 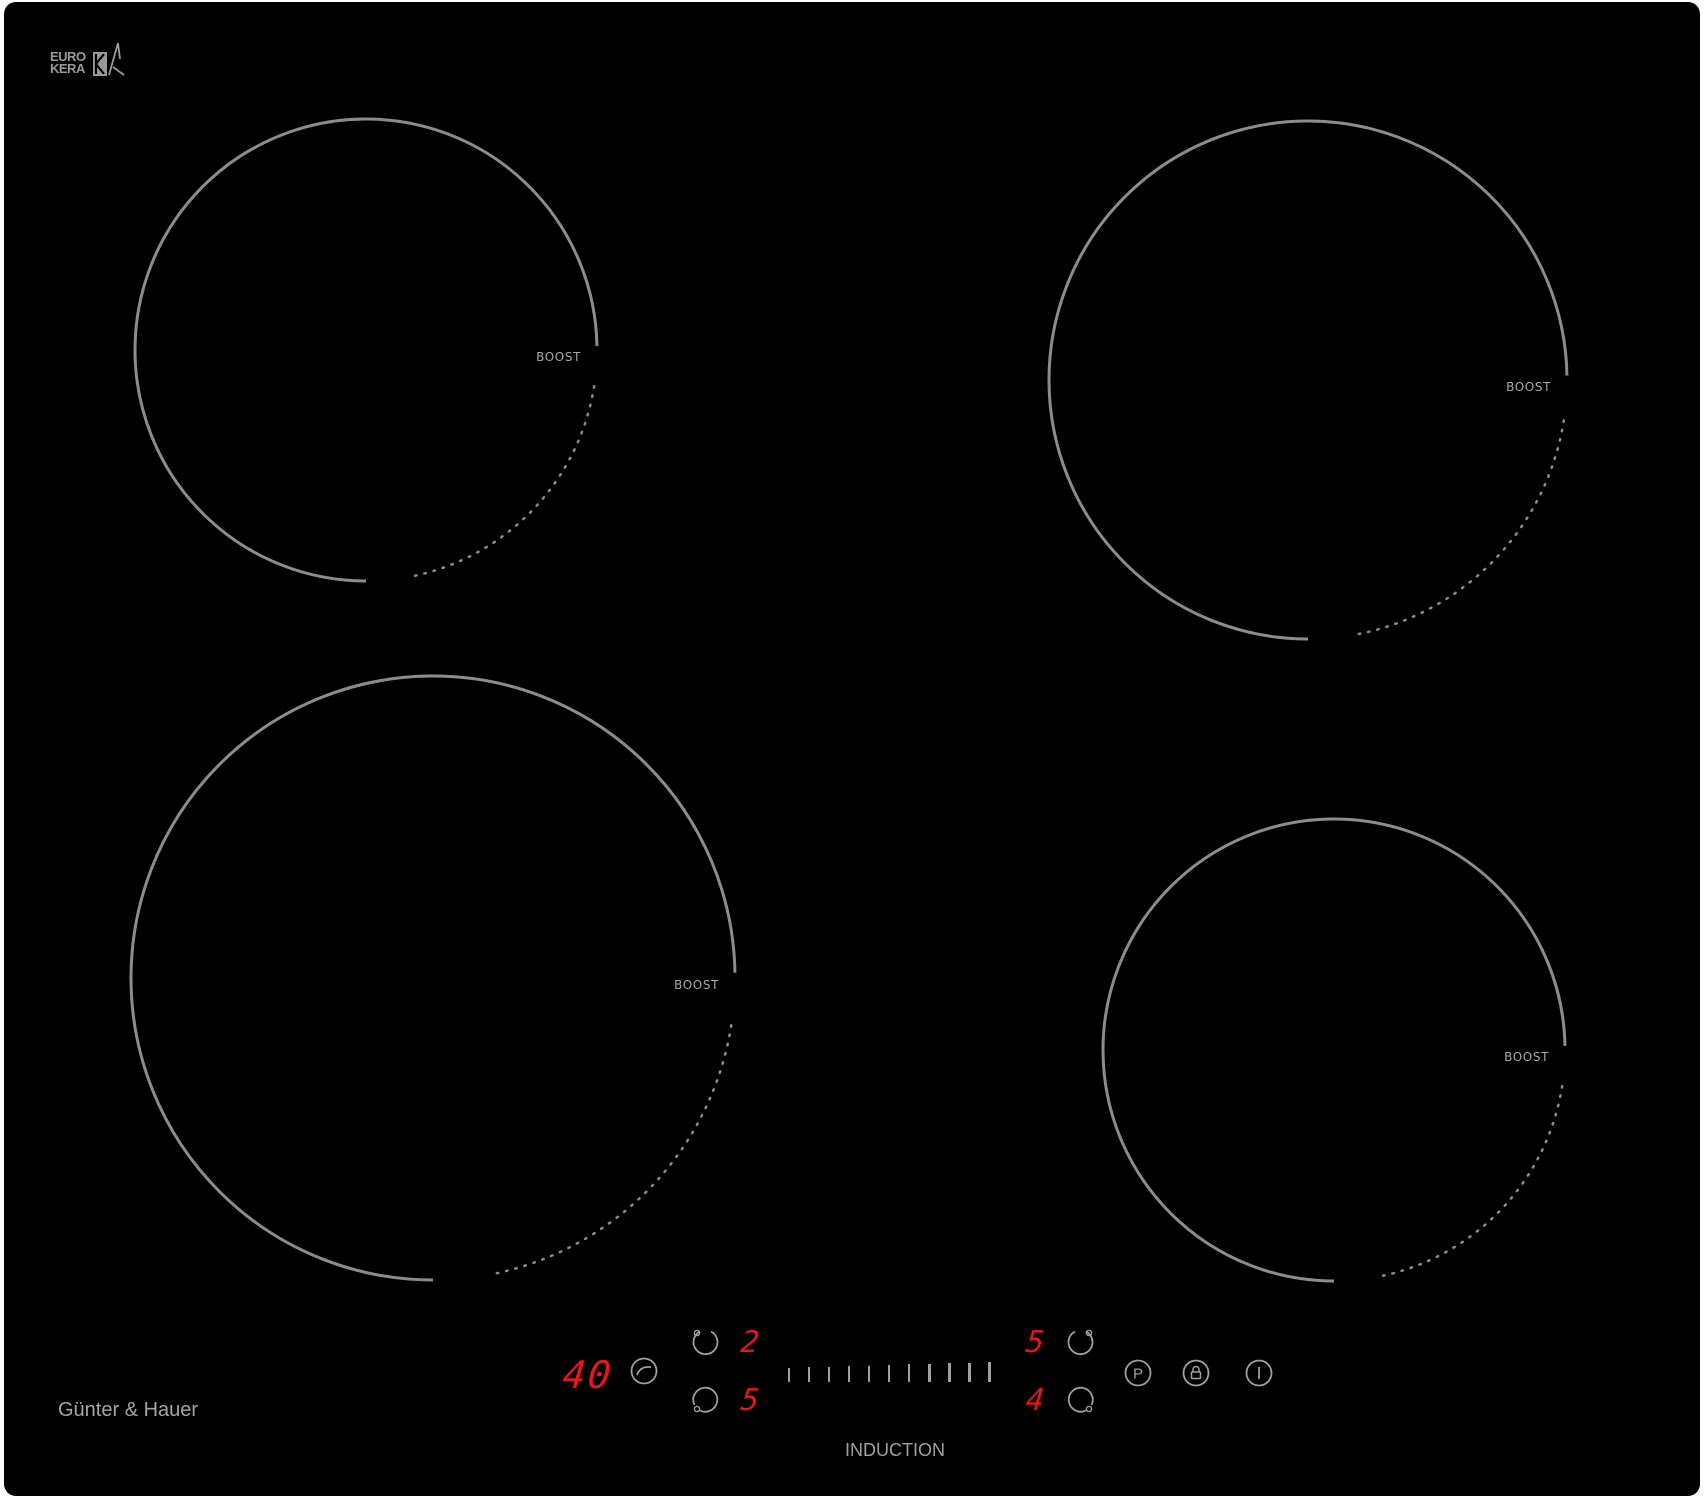 I want to click on level-rear-left: 2, so click(x=750, y=1342).